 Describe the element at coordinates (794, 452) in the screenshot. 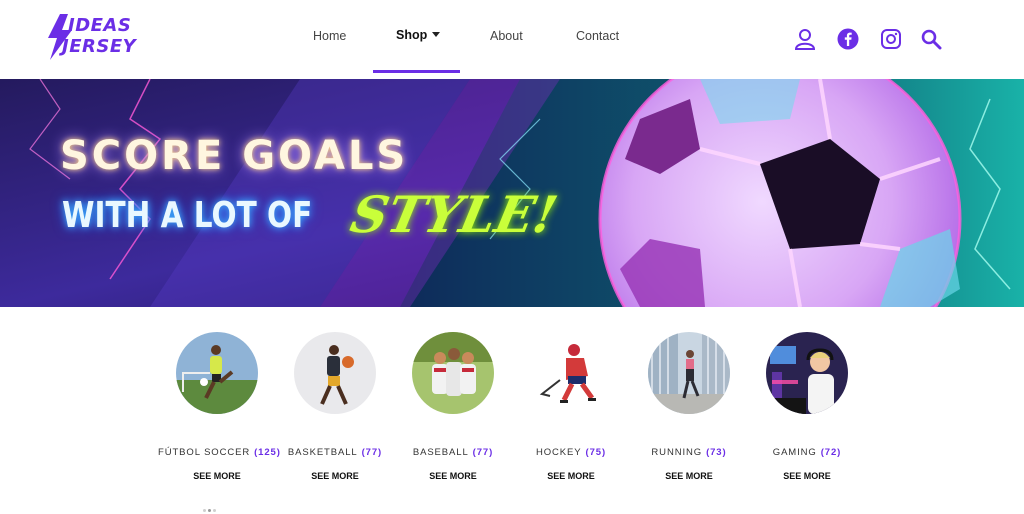

I see `category-name: GAMING` at that location.